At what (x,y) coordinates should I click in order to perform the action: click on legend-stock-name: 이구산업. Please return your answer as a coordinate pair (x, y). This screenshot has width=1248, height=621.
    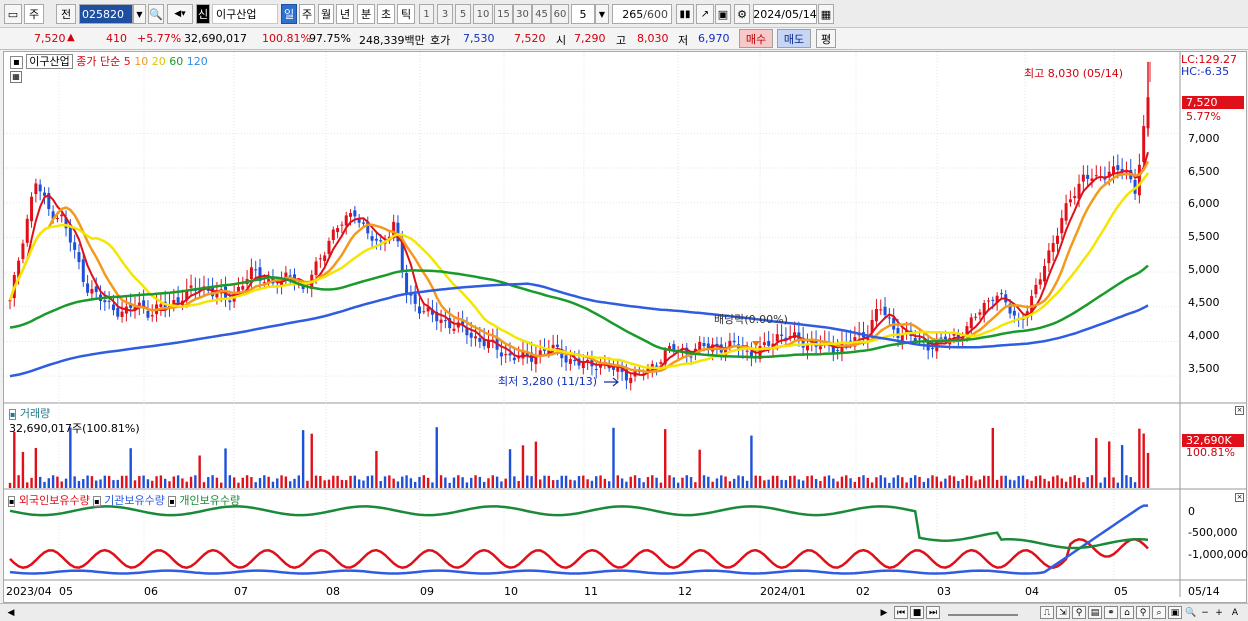
    Looking at the image, I should click on (49, 61).